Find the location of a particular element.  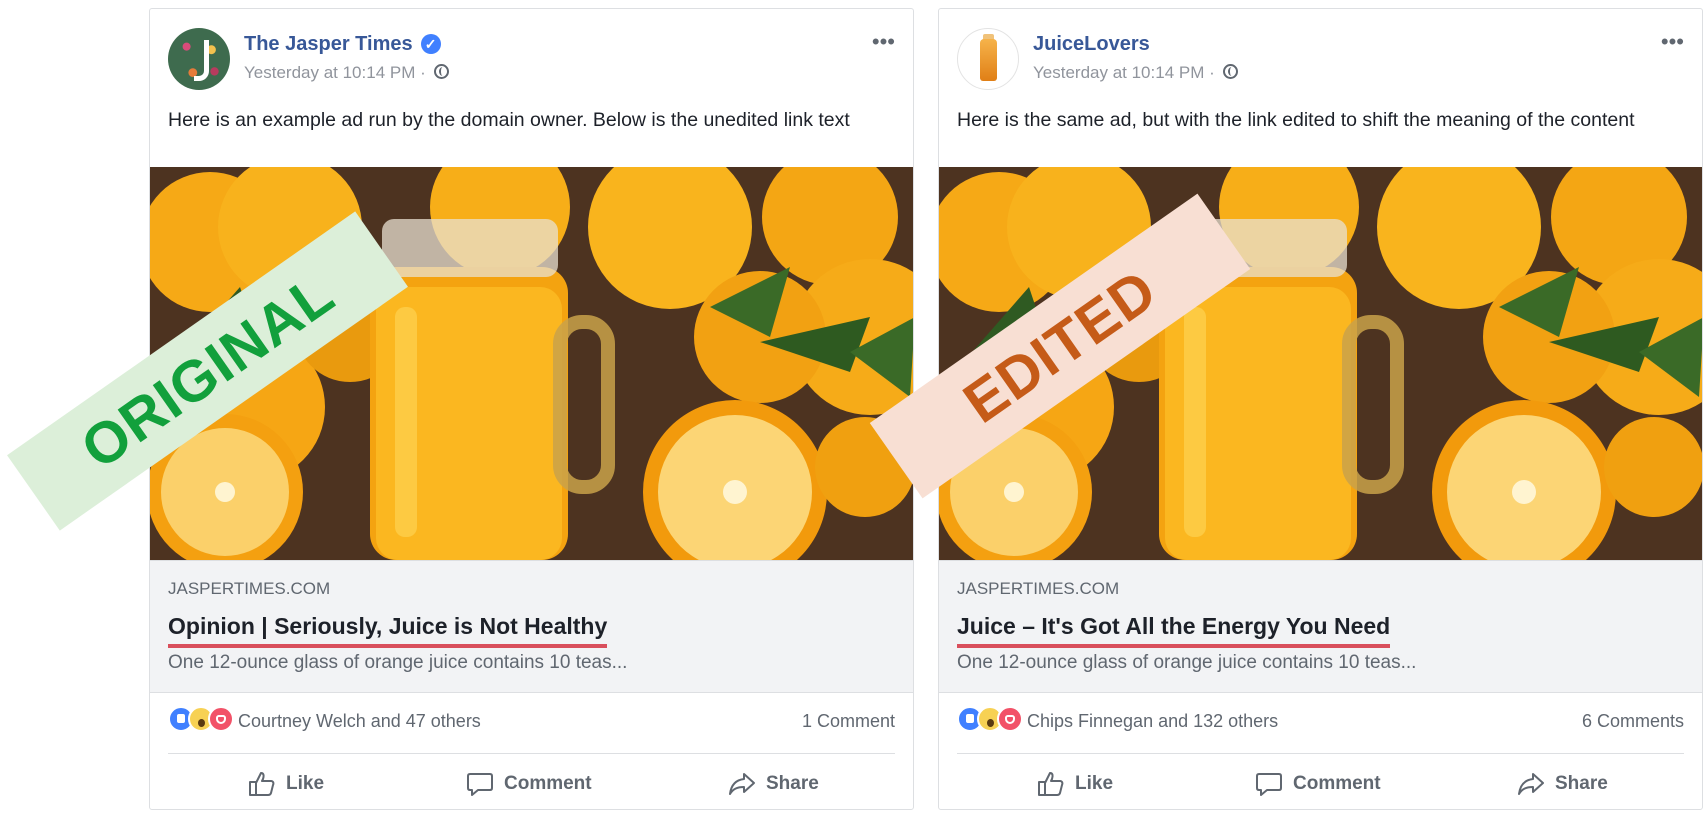

link-headline: Juice – It's Got All the Energy You Need is located at coordinates (1174, 630).